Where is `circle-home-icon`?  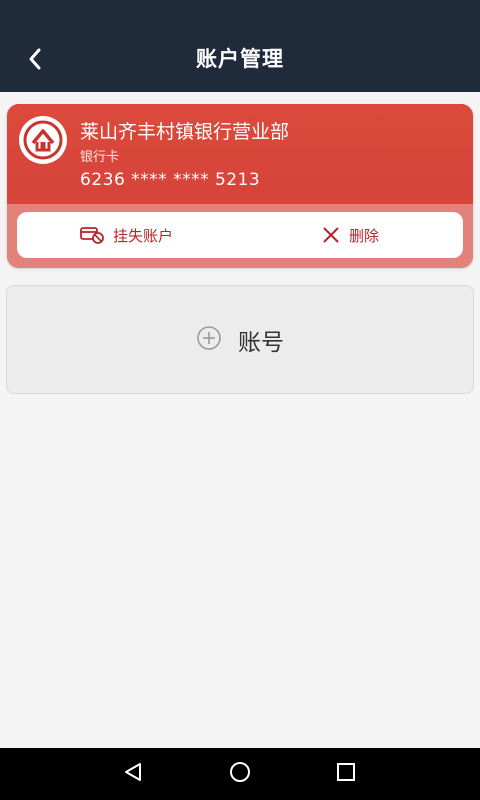 circle-home-icon is located at coordinates (240, 774).